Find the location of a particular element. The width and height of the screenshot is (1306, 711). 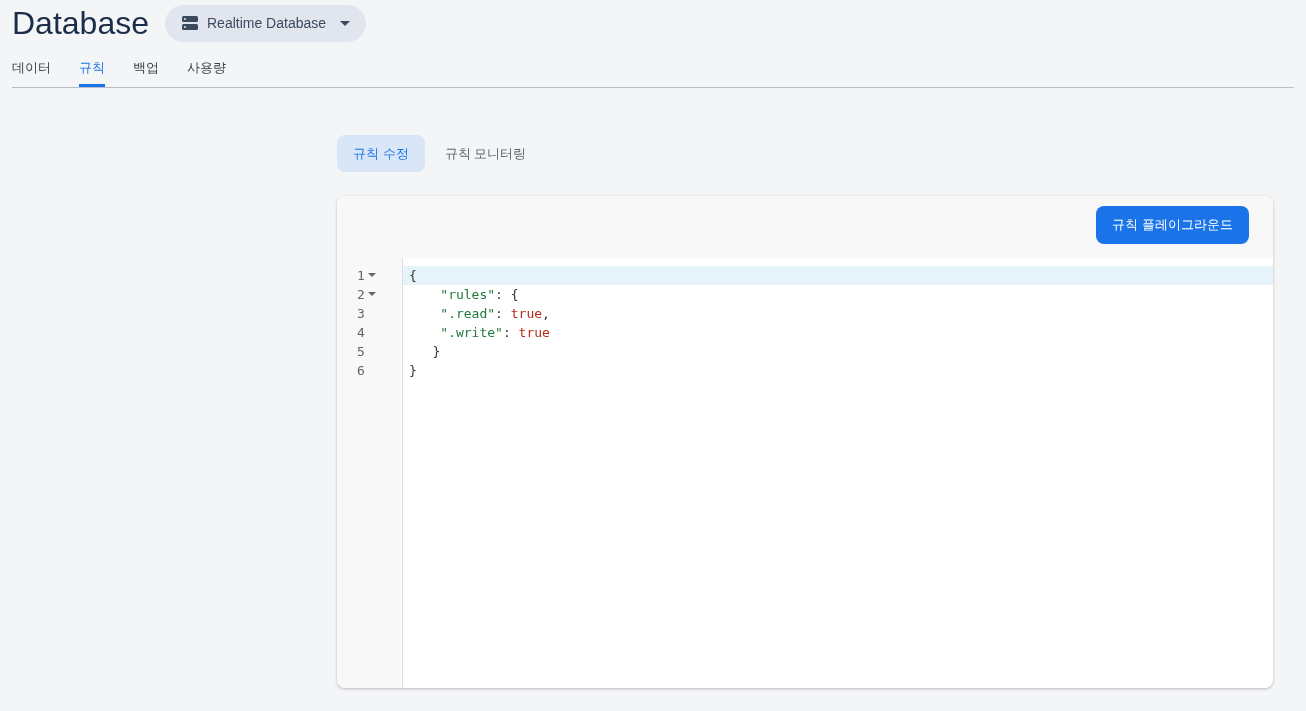

line-number: 3 is located at coordinates (361, 313).